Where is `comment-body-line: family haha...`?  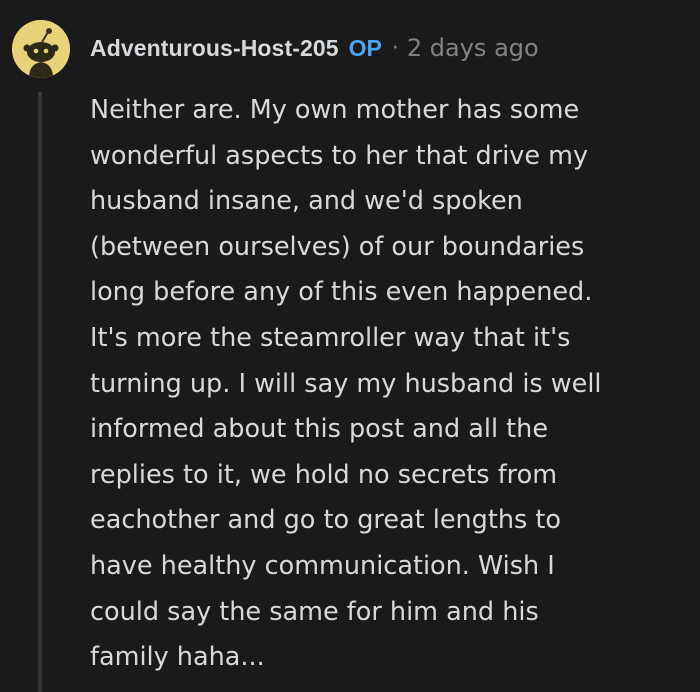
comment-body-line: family haha... is located at coordinates (177, 657).